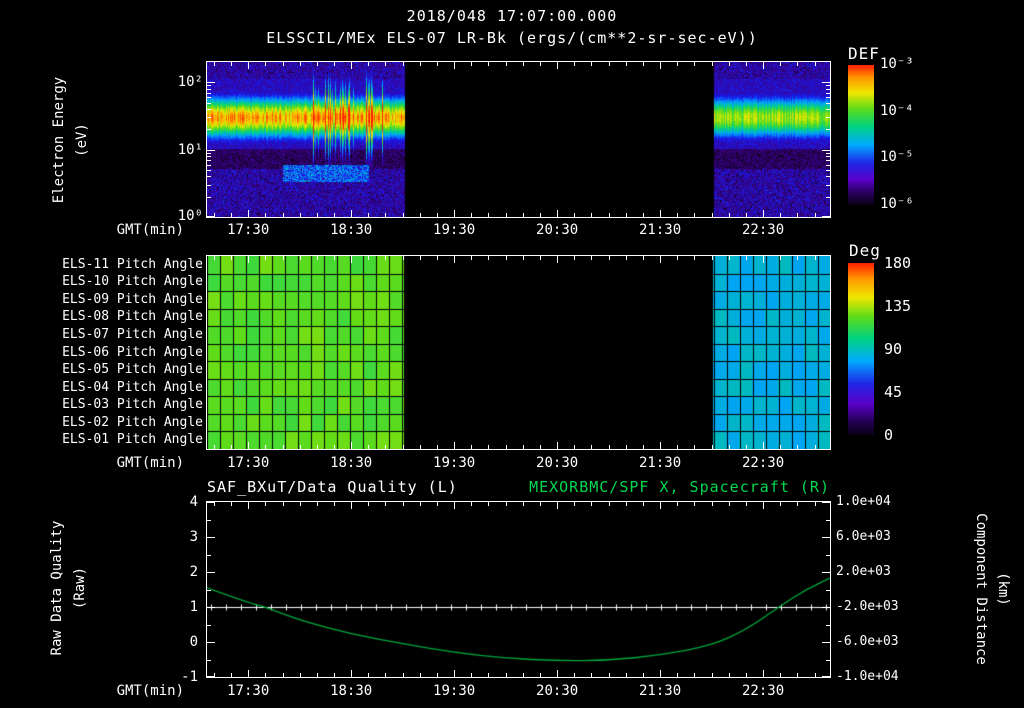 This screenshot has width=1024, height=708. What do you see at coordinates (190, 216) in the screenshot?
I see `spectrogram-y-tick-label: 10⁰` at bounding box center [190, 216].